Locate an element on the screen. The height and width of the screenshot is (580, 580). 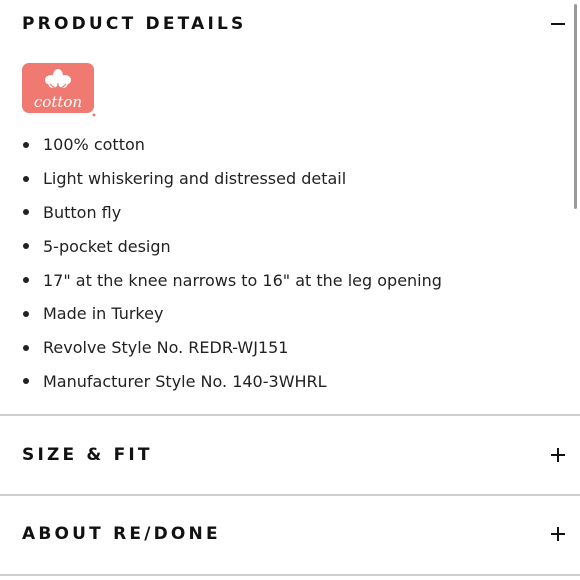
minus-icon is located at coordinates (558, 24).